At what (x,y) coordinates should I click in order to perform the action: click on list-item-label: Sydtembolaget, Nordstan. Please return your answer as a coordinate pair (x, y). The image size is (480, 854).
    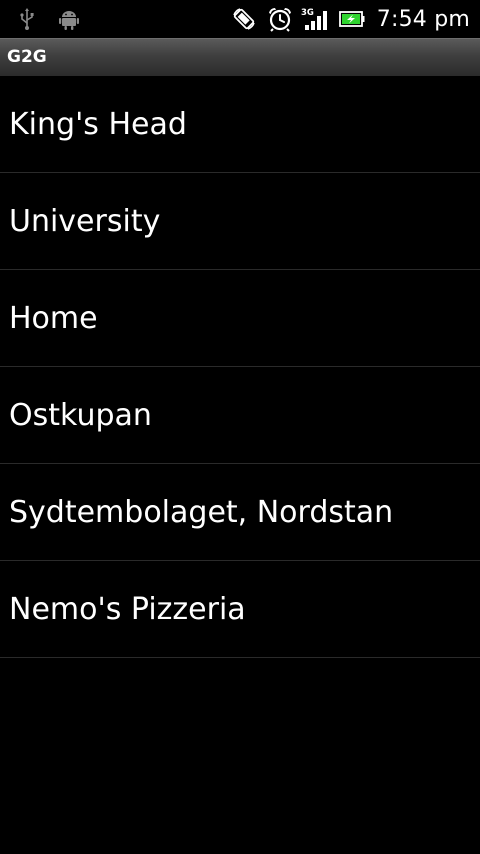
    Looking at the image, I should click on (201, 512).